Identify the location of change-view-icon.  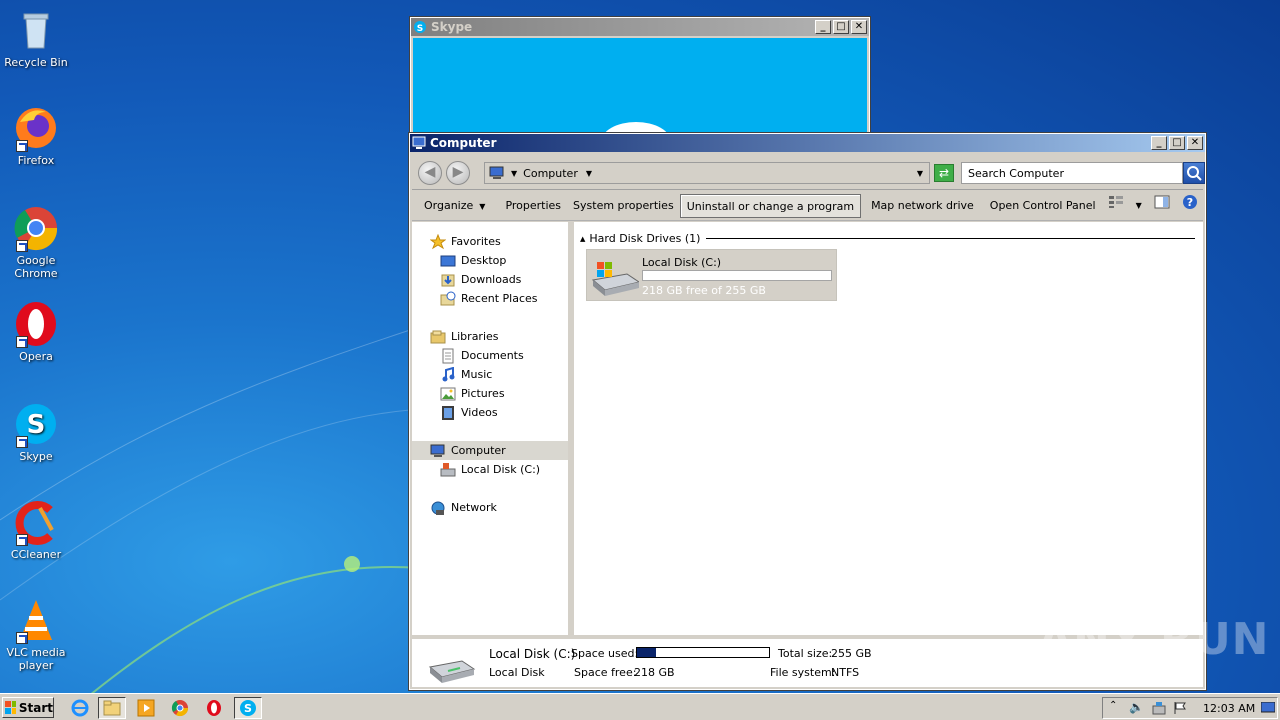
(1116, 206).